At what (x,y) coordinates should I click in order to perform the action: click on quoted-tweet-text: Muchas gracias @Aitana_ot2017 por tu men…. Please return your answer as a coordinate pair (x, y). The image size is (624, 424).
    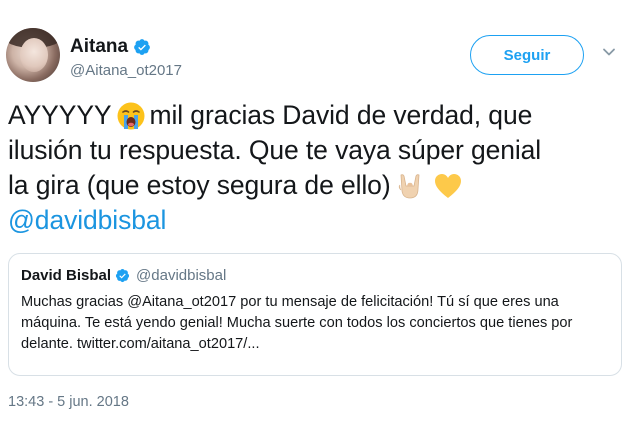
    Looking at the image, I should click on (316, 323).